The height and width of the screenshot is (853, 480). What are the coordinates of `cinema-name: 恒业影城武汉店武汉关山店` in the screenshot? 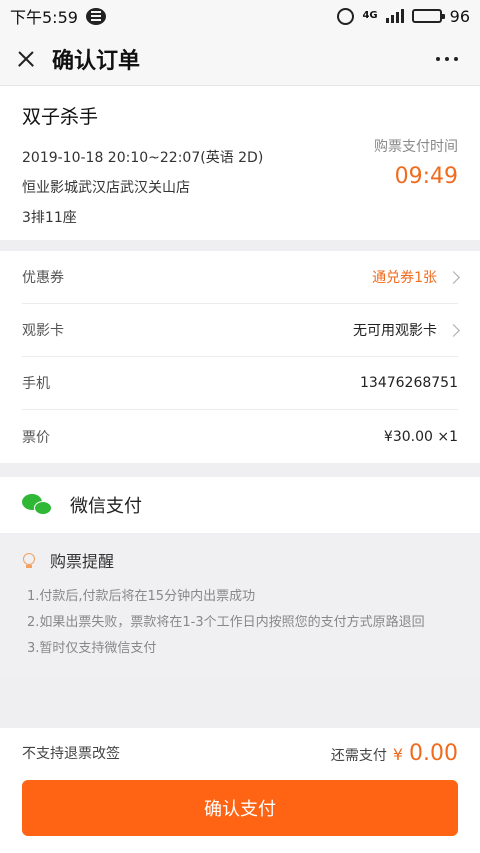 It's located at (106, 188).